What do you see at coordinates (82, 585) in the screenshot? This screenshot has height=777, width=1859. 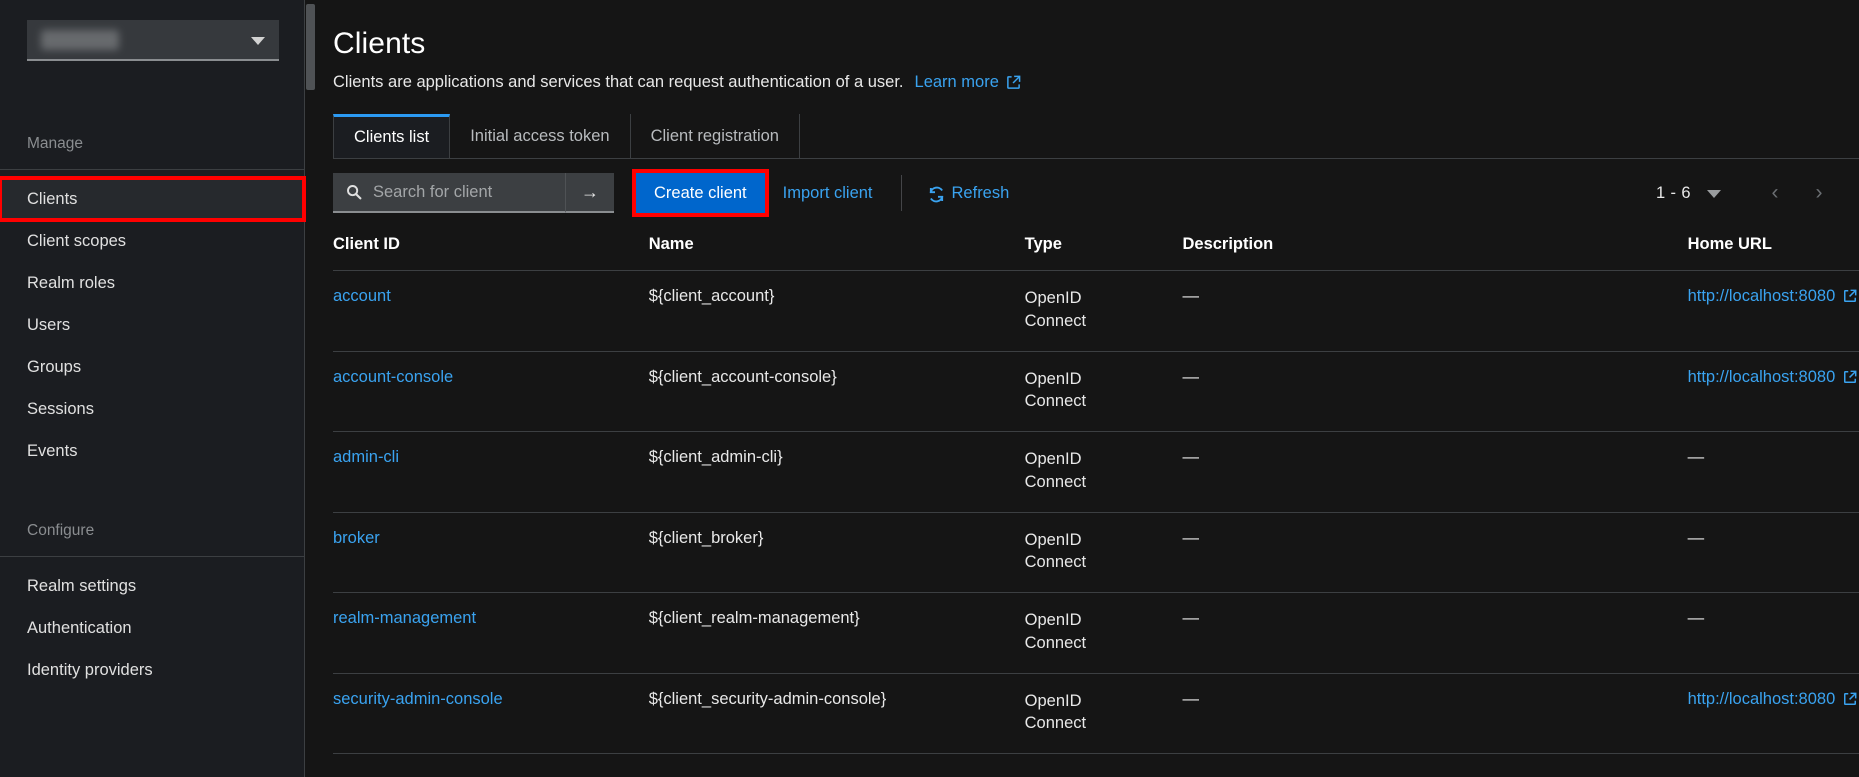 I see `sidebar-item-label: Realm settings` at bounding box center [82, 585].